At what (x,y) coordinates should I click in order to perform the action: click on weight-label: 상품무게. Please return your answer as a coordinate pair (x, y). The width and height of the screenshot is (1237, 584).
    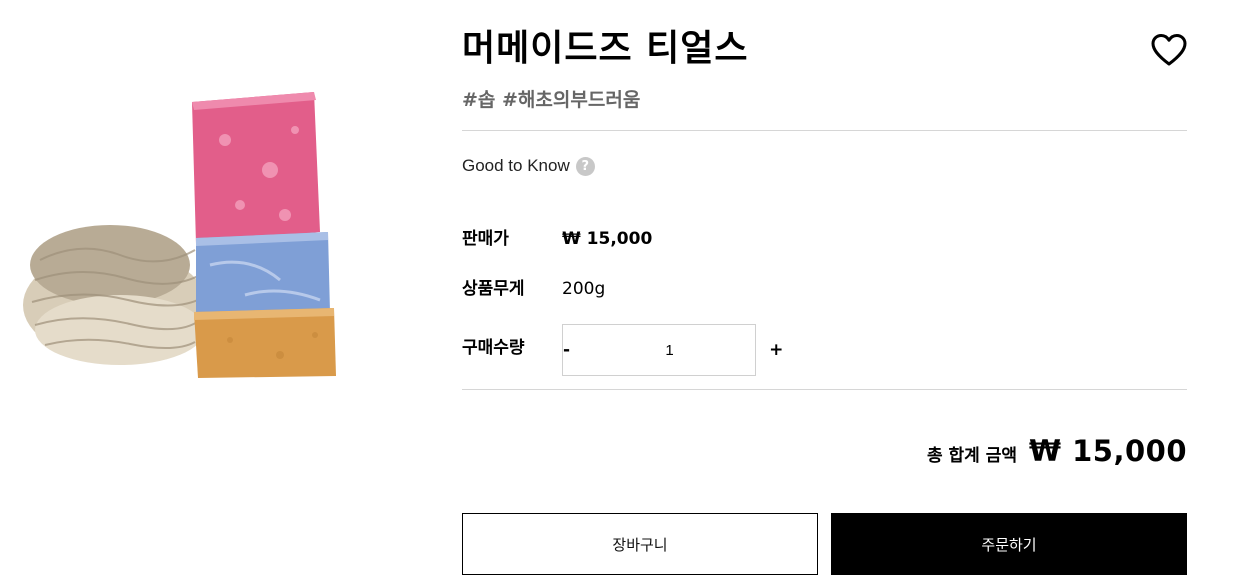
    Looking at the image, I should click on (493, 289).